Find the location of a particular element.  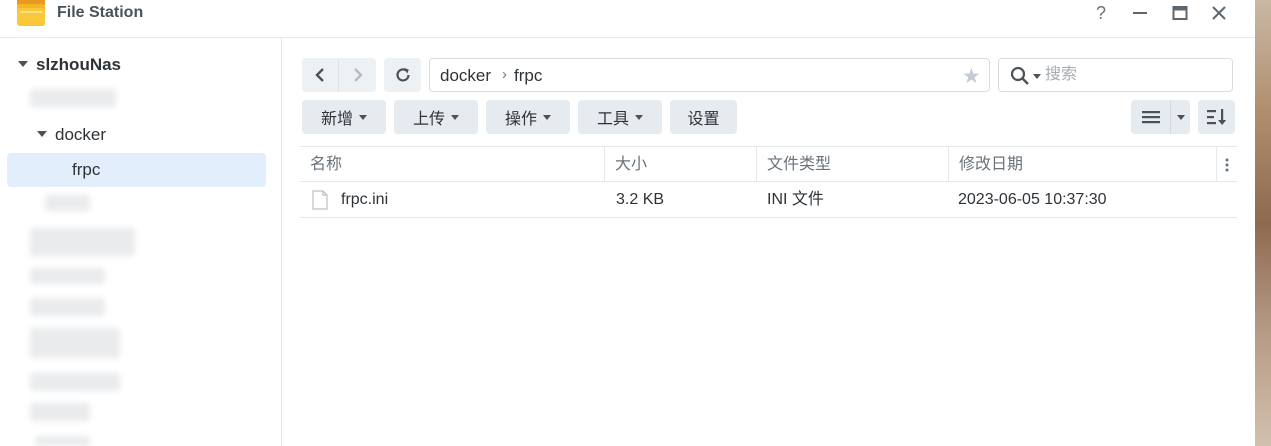

close-icon is located at coordinates (1219, 13).